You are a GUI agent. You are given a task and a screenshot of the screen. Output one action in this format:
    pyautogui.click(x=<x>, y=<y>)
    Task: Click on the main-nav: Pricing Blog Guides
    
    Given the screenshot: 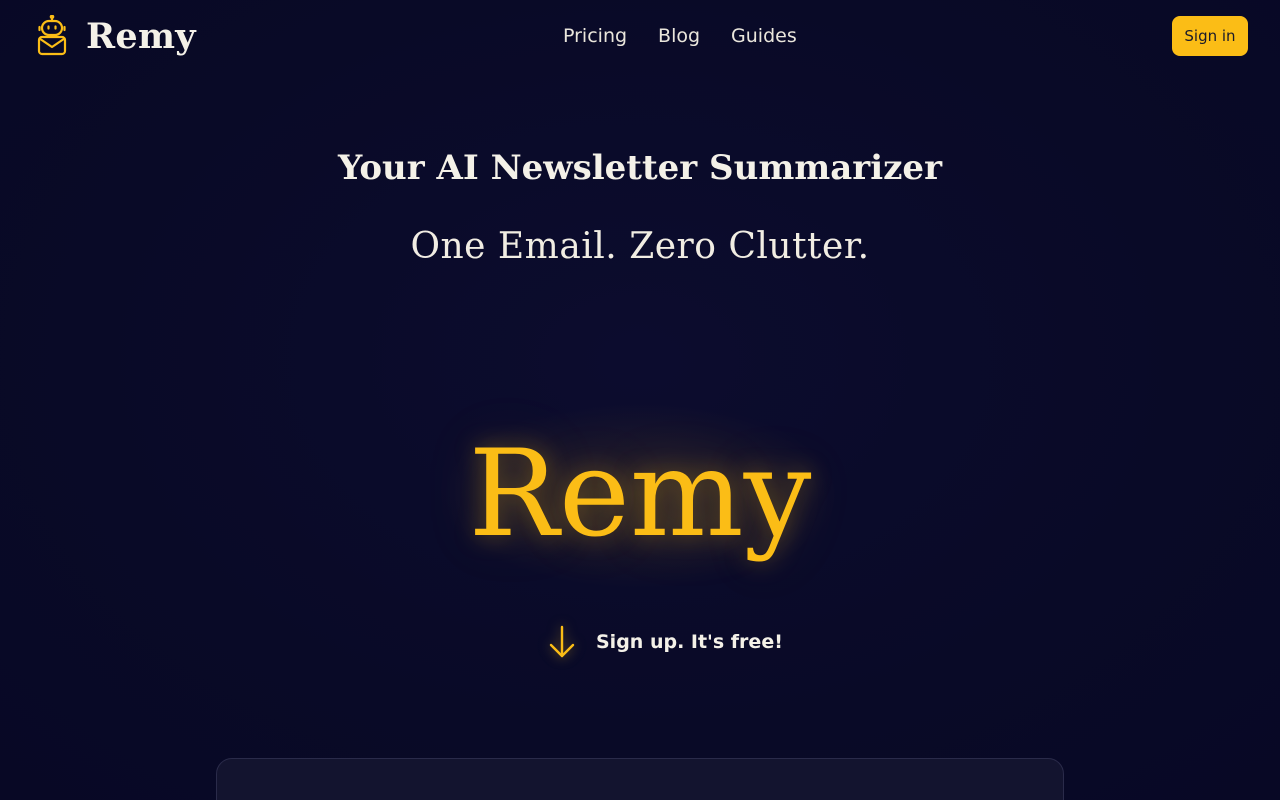 What is the action you would take?
    pyautogui.click(x=680, y=36)
    